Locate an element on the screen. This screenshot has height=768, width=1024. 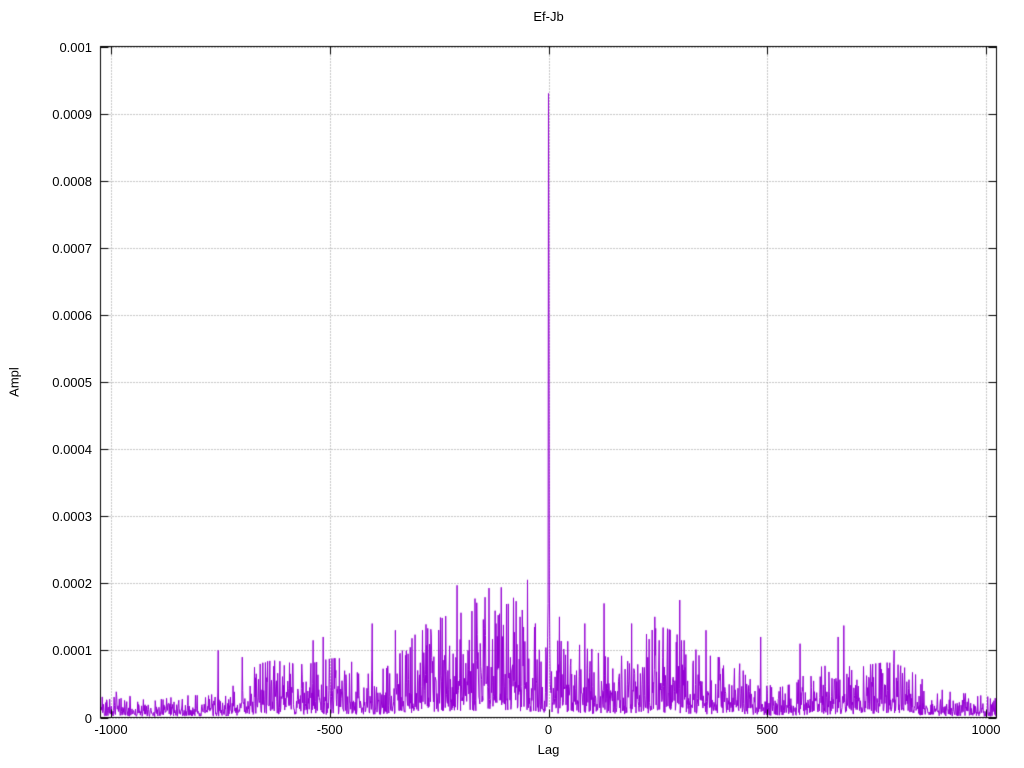
y-tick-label: 0.0002 is located at coordinates (72, 584).